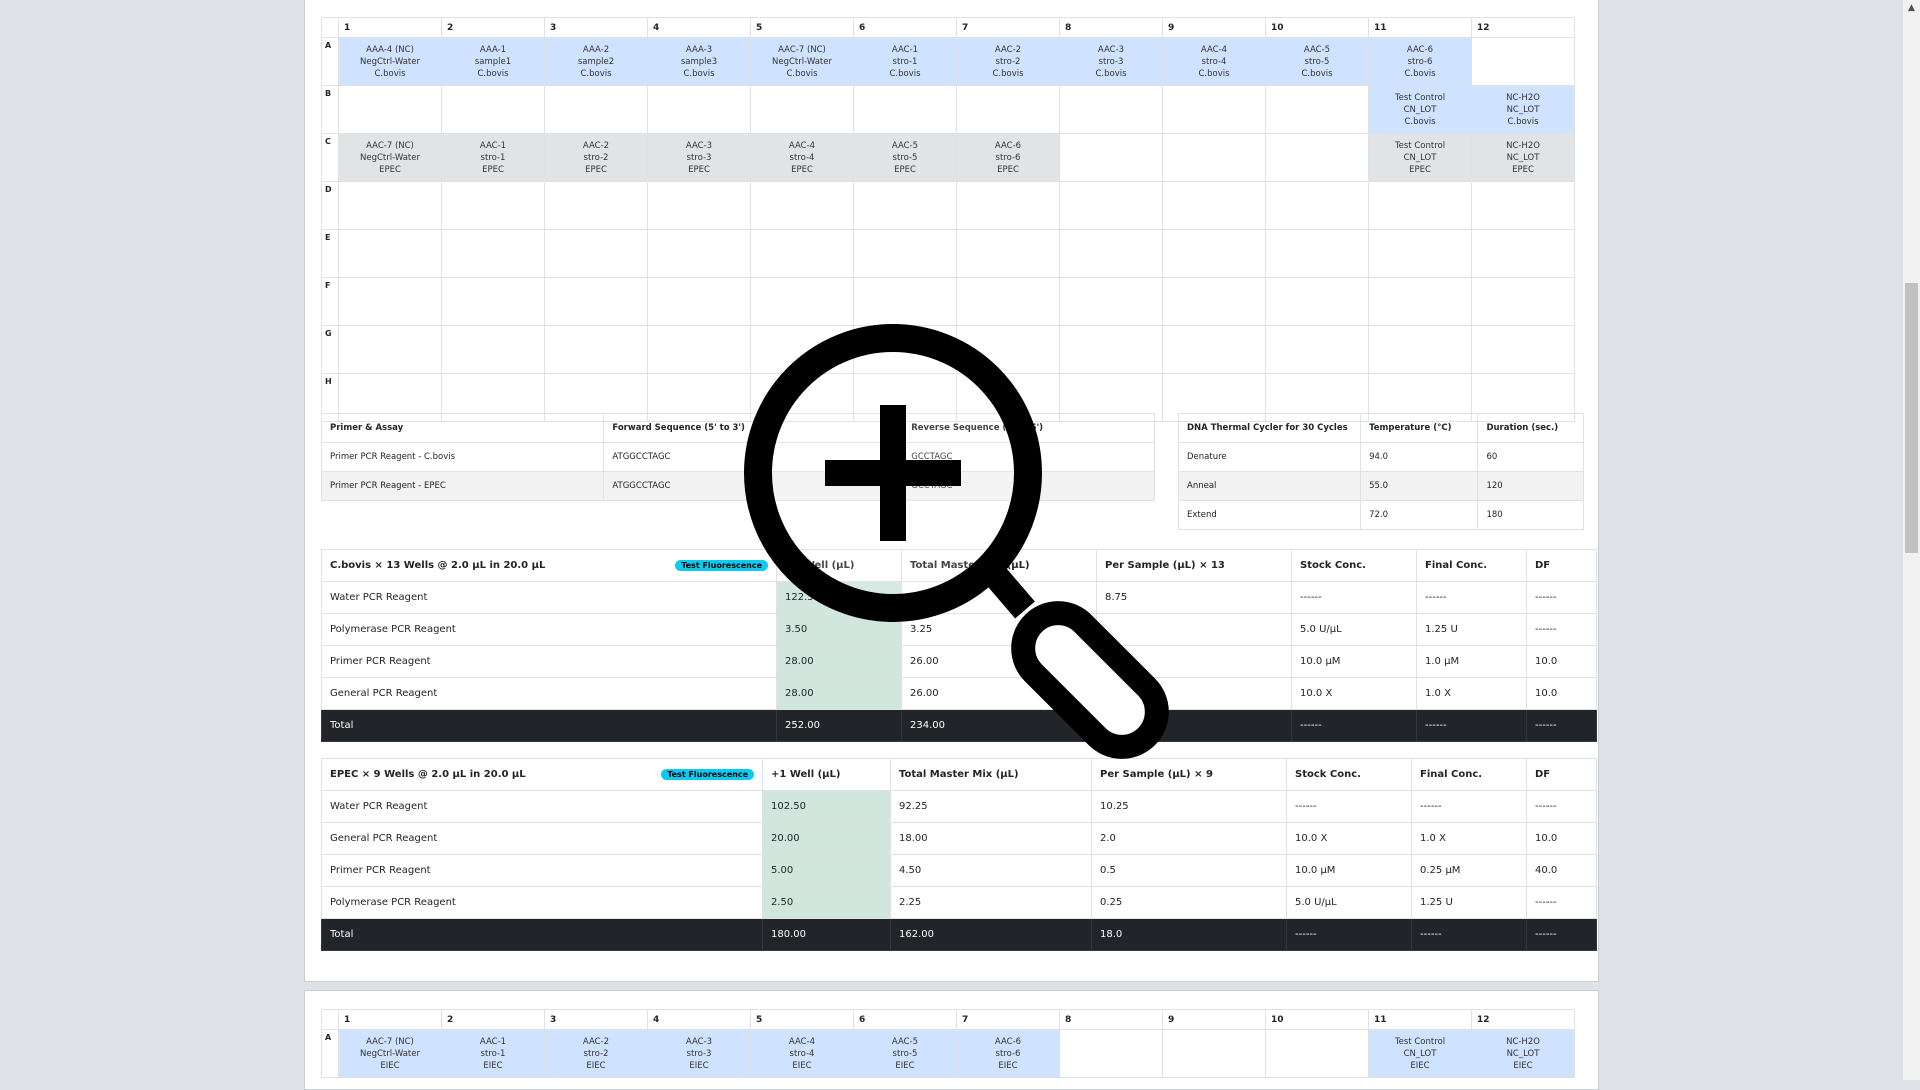 The width and height of the screenshot is (1920, 1090). I want to click on plate-well: AAC-3 stro-3 C.bovis, so click(1111, 61).